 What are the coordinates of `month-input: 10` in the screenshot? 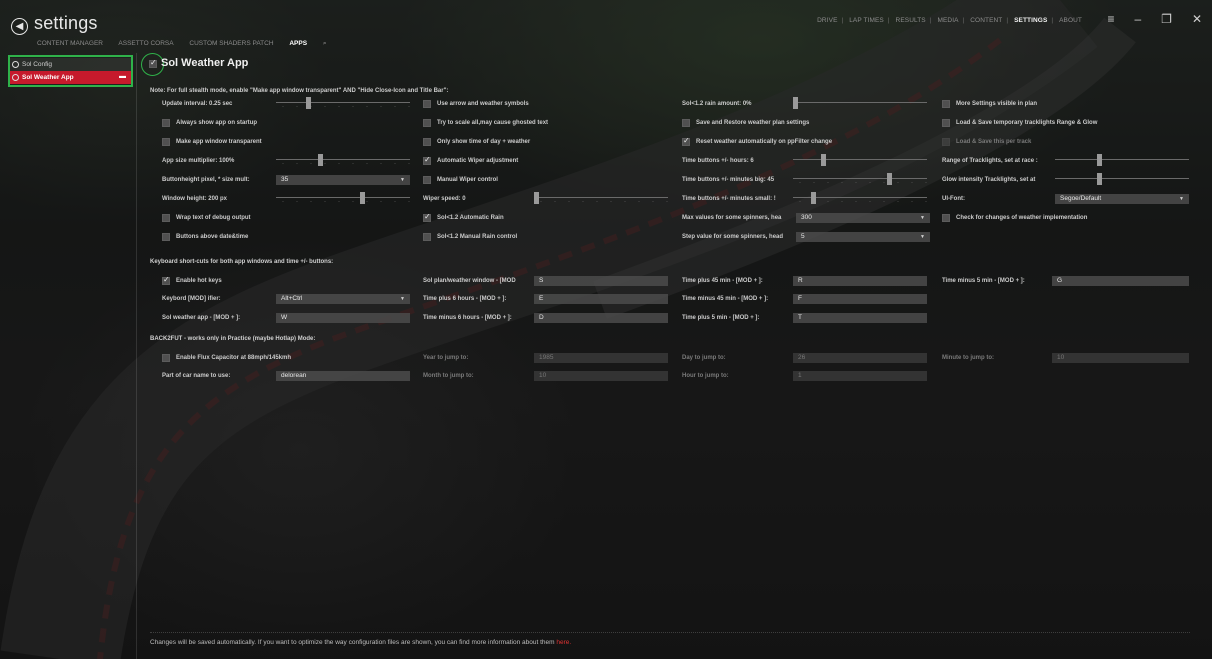 It's located at (601, 376).